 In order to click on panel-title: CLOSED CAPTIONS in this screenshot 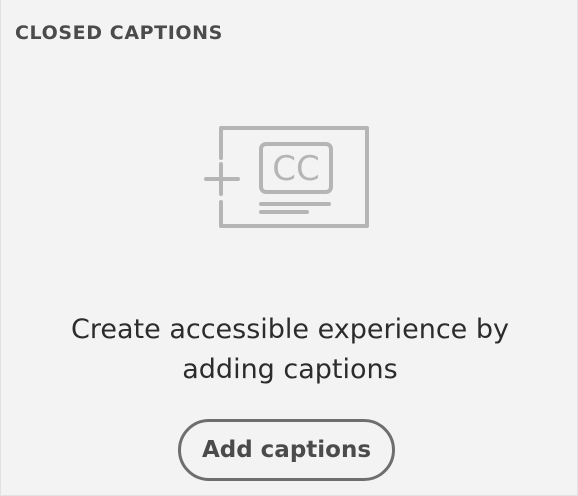, I will do `click(119, 33)`.